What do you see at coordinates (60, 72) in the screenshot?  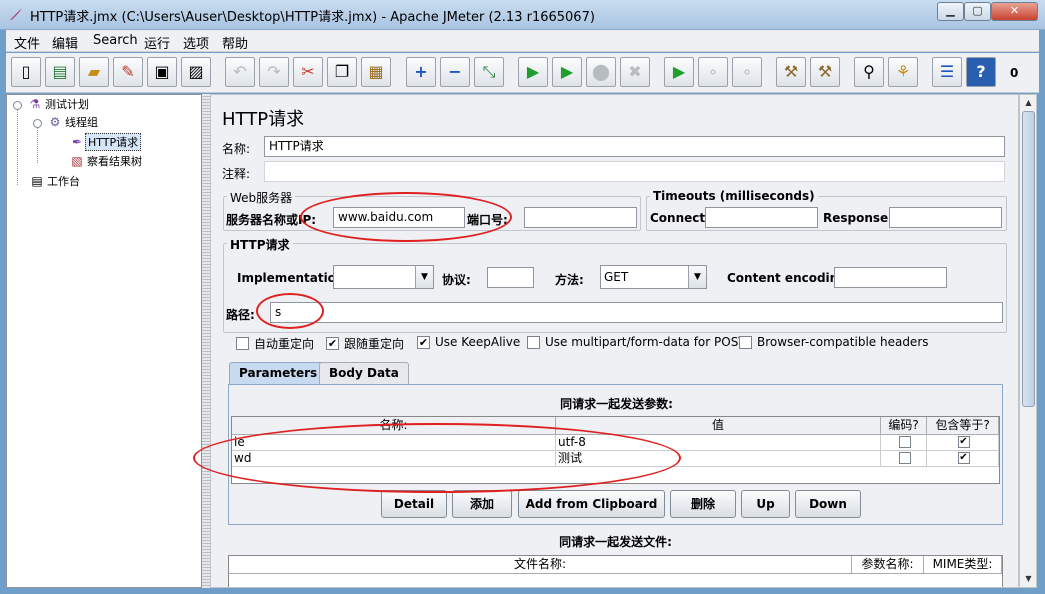 I see `templates-icon: ▤` at bounding box center [60, 72].